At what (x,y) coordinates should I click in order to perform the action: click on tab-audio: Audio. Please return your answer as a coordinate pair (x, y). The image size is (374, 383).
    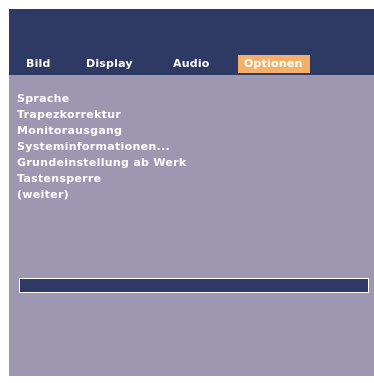
    Looking at the image, I should click on (191, 64).